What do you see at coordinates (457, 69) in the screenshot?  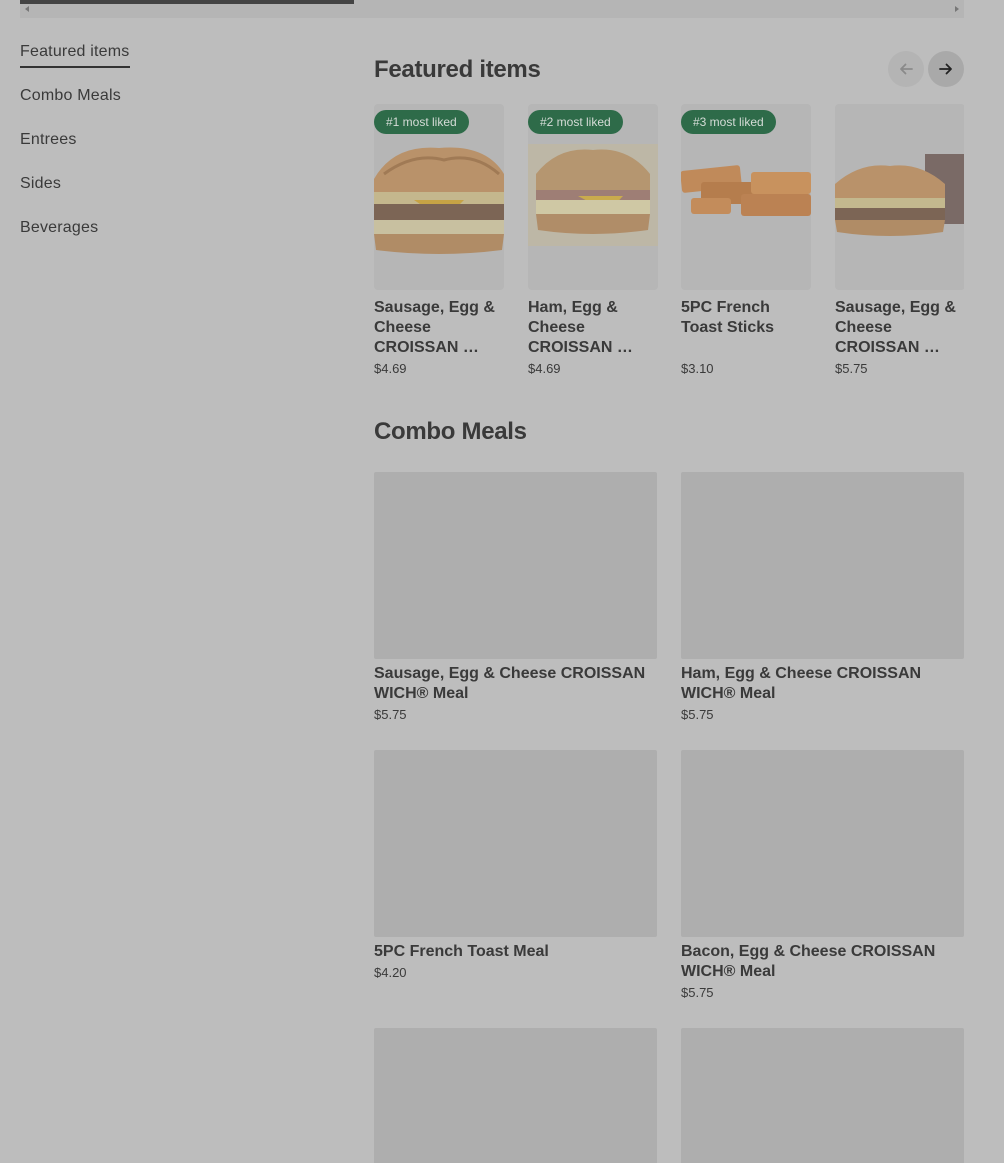 I see `featured-title: Featured items` at bounding box center [457, 69].